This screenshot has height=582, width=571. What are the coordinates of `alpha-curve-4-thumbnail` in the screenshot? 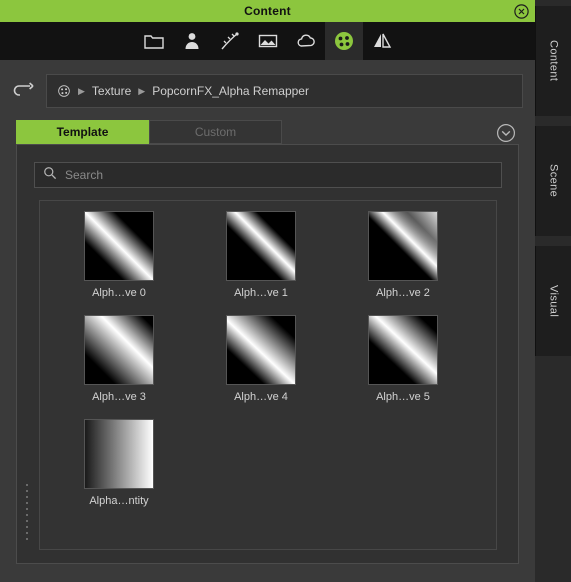 It's located at (261, 350).